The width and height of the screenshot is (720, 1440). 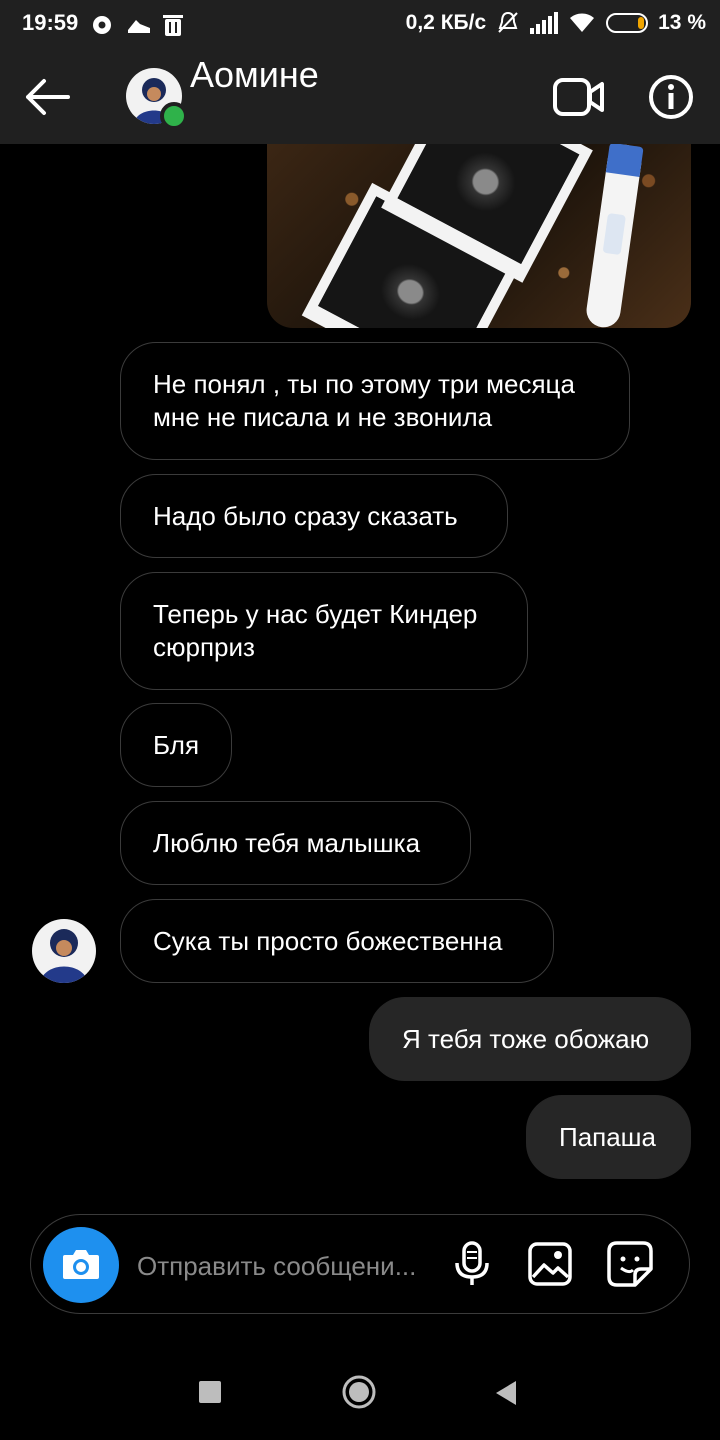 What do you see at coordinates (254, 75) in the screenshot?
I see `contact-name: Аомине` at bounding box center [254, 75].